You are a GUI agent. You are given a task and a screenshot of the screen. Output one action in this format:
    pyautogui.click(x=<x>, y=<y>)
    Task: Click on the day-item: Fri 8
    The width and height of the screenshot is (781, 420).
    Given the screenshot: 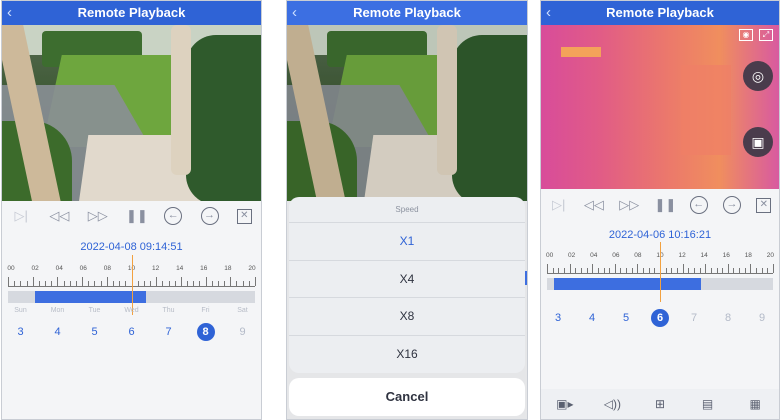 What is the action you would take?
    pyautogui.click(x=206, y=327)
    